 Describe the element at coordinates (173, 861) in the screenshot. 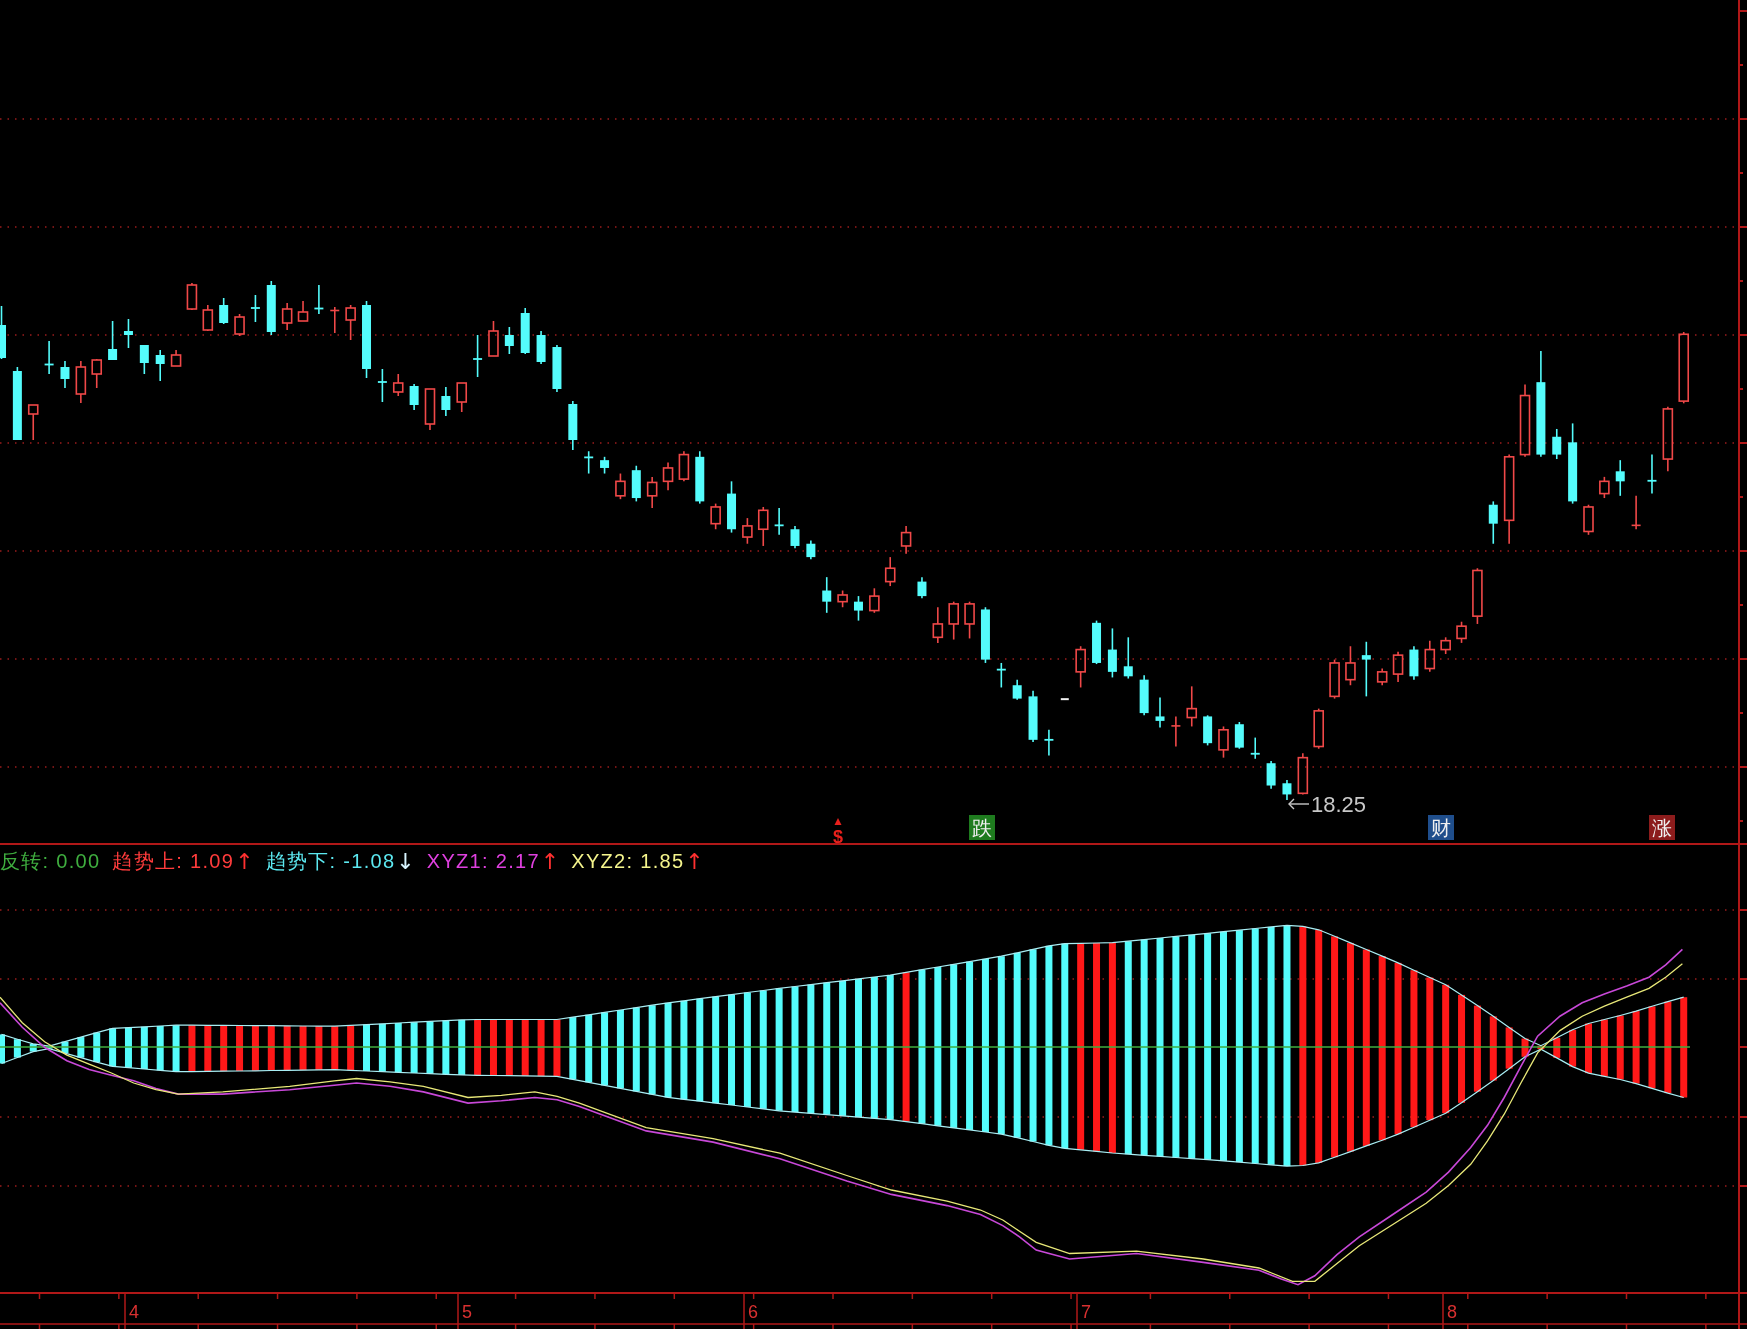

I see `legend-value: 趋势上: 1.09` at that location.